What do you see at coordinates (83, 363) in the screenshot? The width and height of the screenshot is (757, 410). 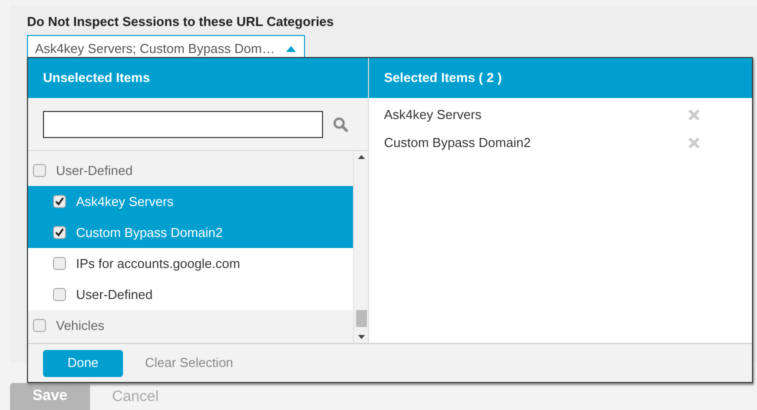 I see `done-button: Done` at bounding box center [83, 363].